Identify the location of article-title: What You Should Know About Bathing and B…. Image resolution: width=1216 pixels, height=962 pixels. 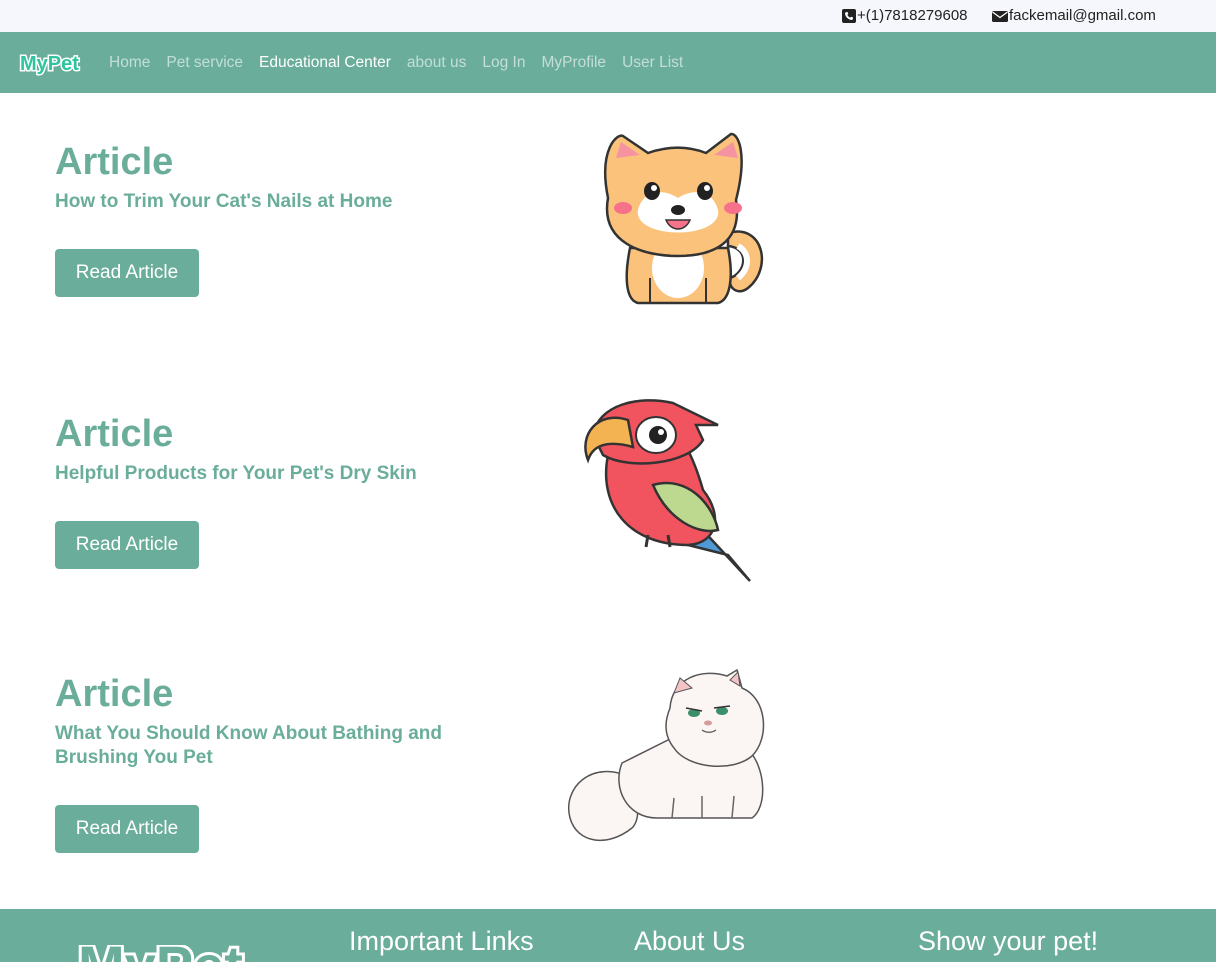
(248, 745).